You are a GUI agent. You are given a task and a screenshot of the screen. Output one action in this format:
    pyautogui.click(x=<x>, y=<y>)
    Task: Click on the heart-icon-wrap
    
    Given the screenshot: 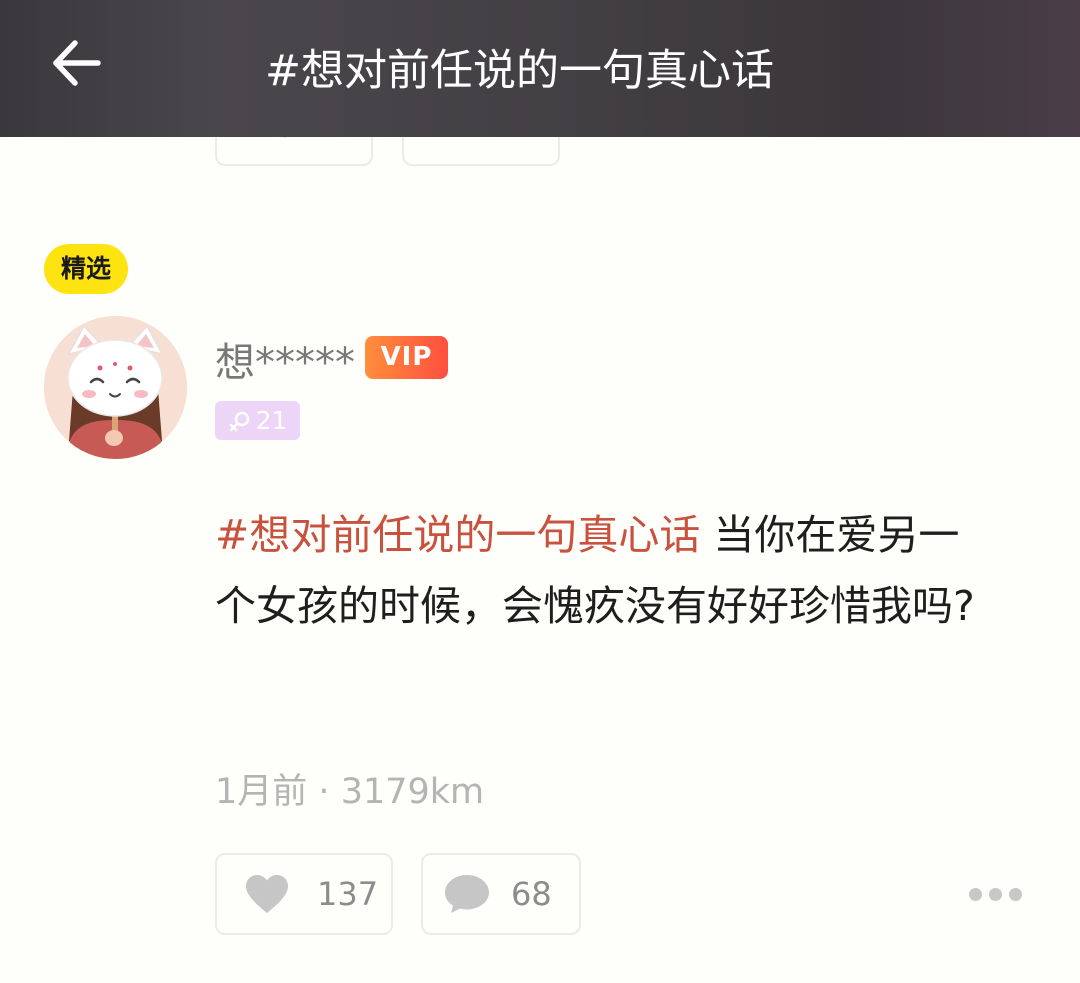 What is the action you would take?
    pyautogui.click(x=267, y=894)
    